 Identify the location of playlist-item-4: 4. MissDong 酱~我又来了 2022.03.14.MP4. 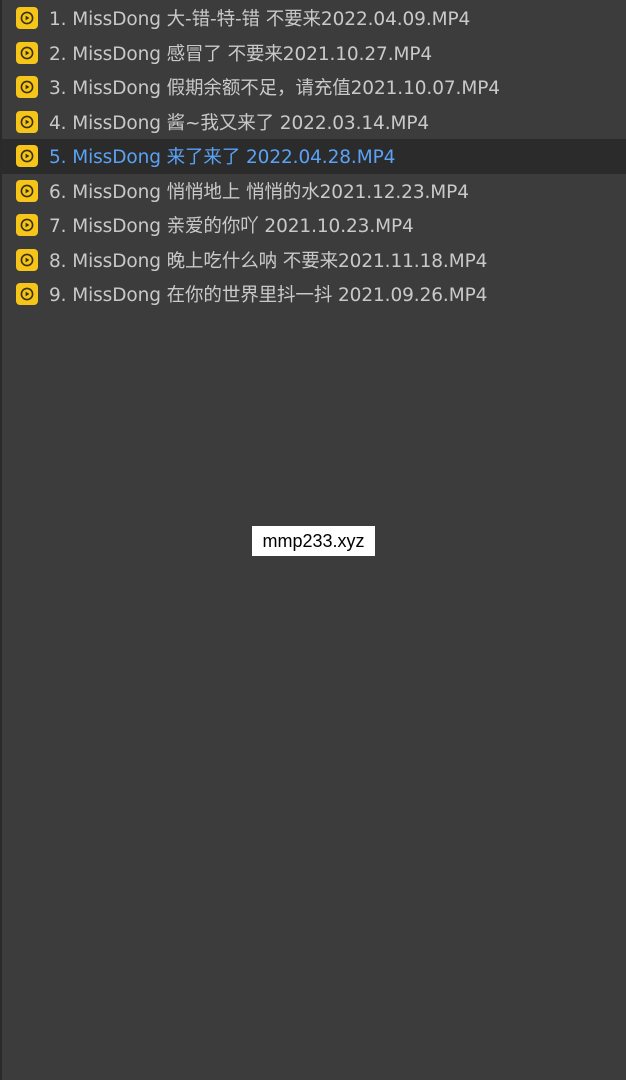
(314, 122).